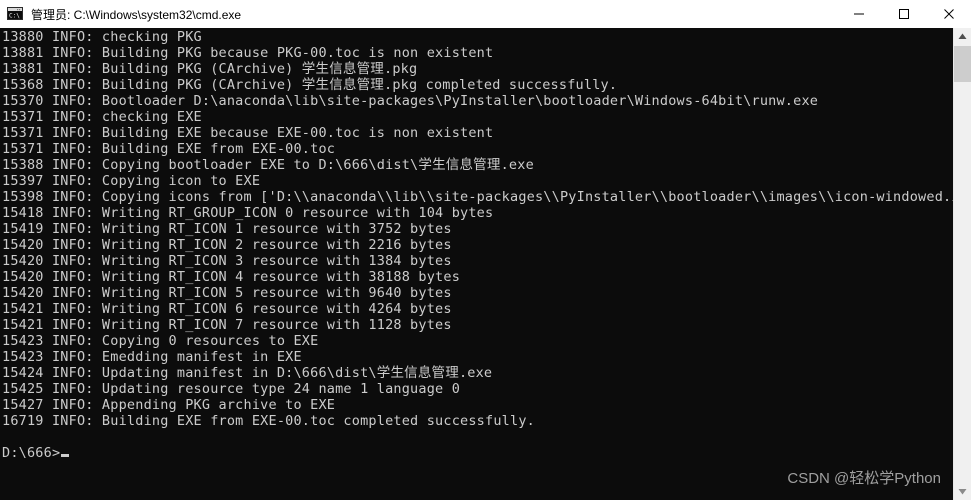 The height and width of the screenshot is (500, 971). I want to click on console-line: 15371 INFO: checking EXE, so click(102, 117).